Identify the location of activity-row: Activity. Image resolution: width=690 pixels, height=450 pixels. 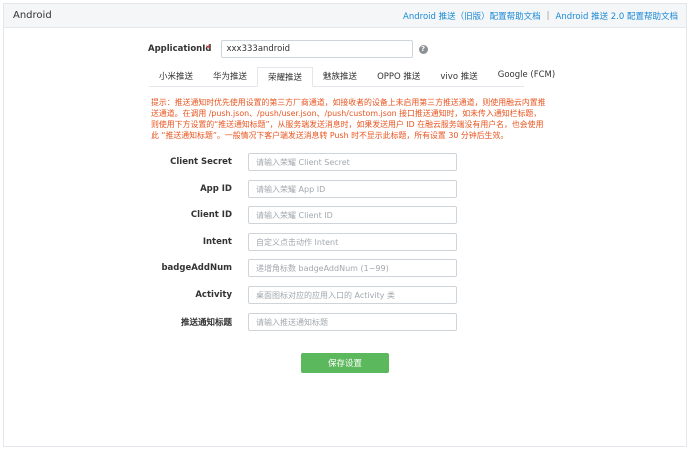
(303, 295).